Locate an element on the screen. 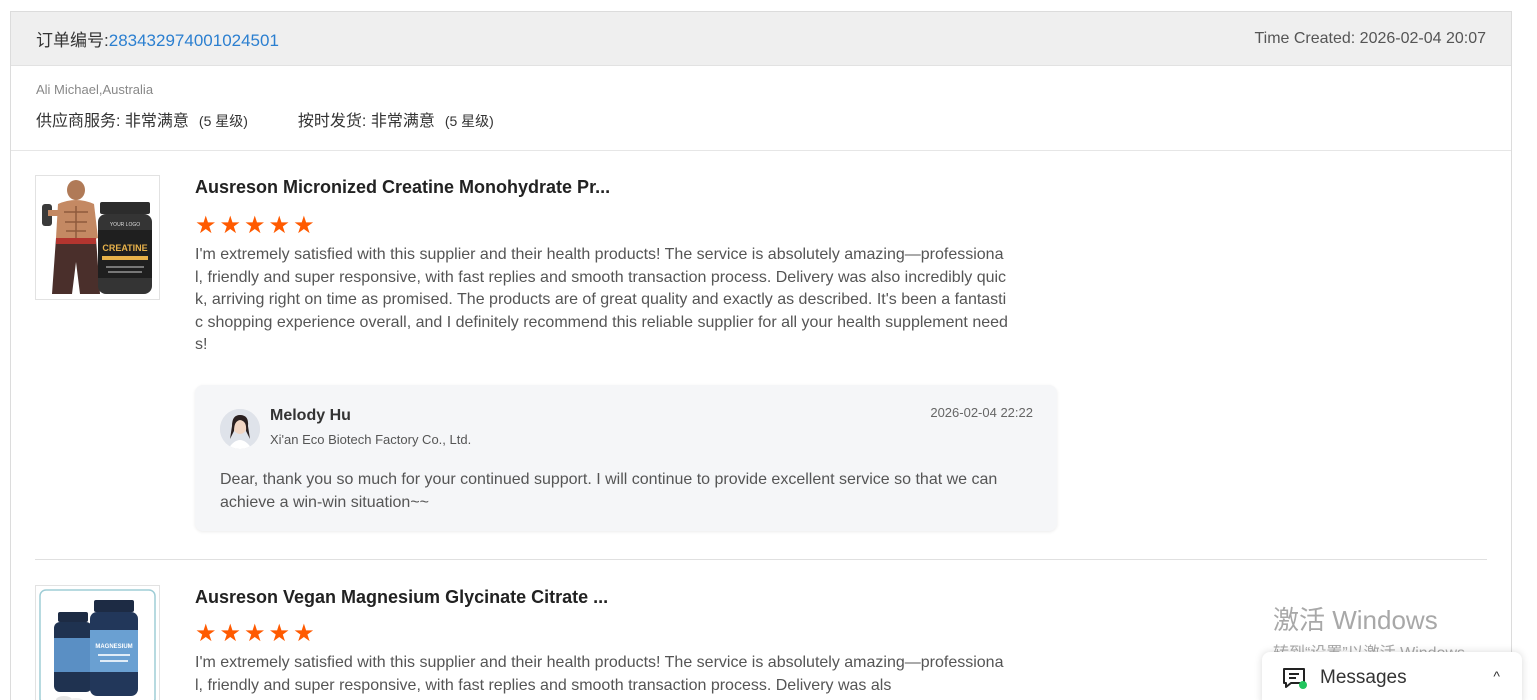  rating-on-time-shipping: 按时发货: 非常满意 (5 星级) is located at coordinates (396, 119).